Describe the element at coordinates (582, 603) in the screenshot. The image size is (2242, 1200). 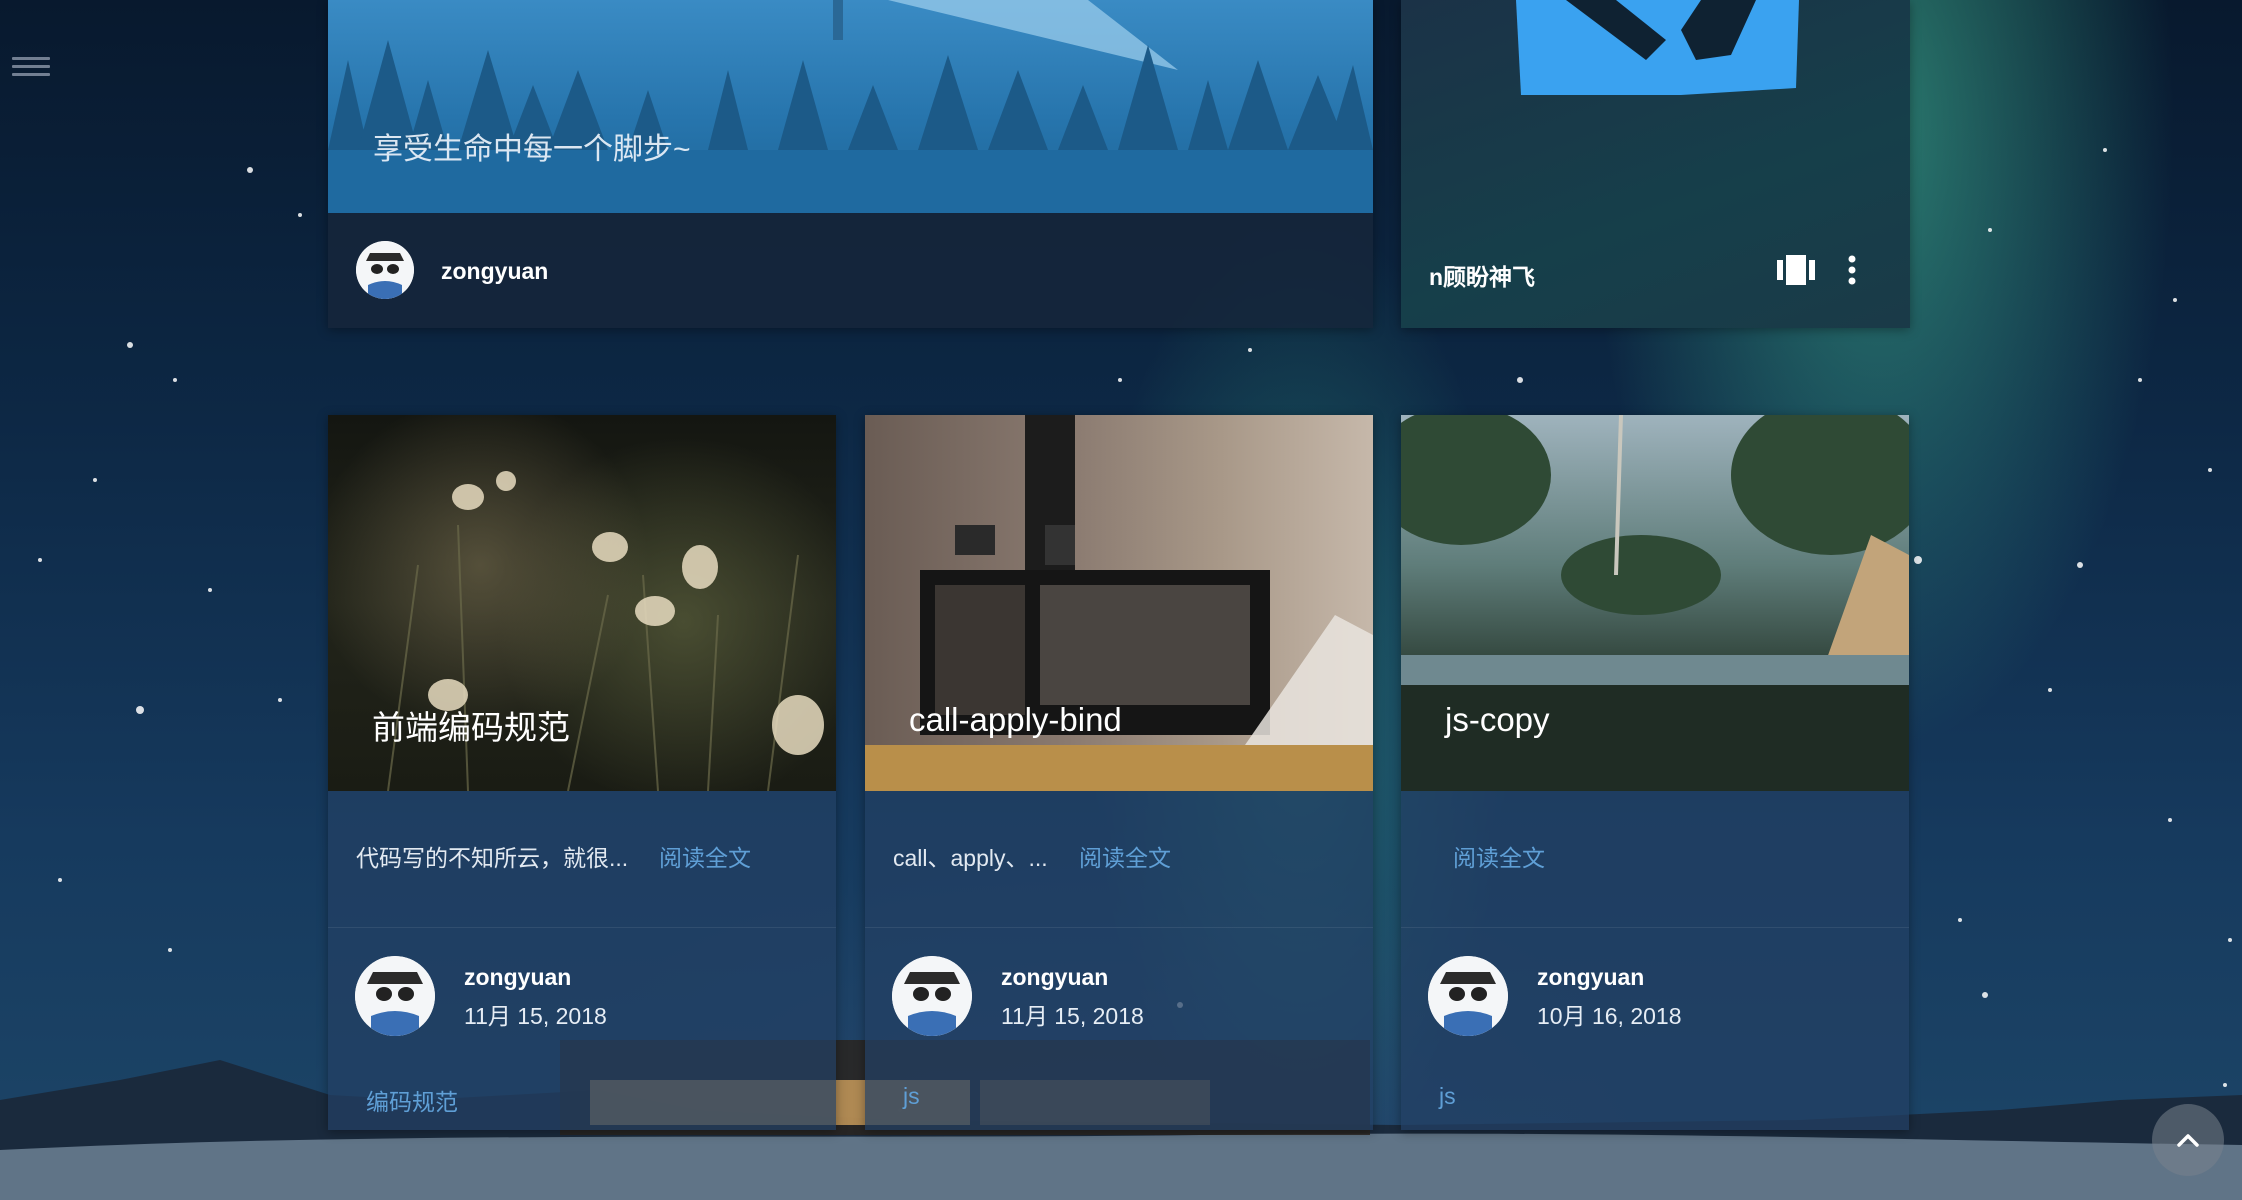
I see `post-cover-image: 前端编码规范` at that location.